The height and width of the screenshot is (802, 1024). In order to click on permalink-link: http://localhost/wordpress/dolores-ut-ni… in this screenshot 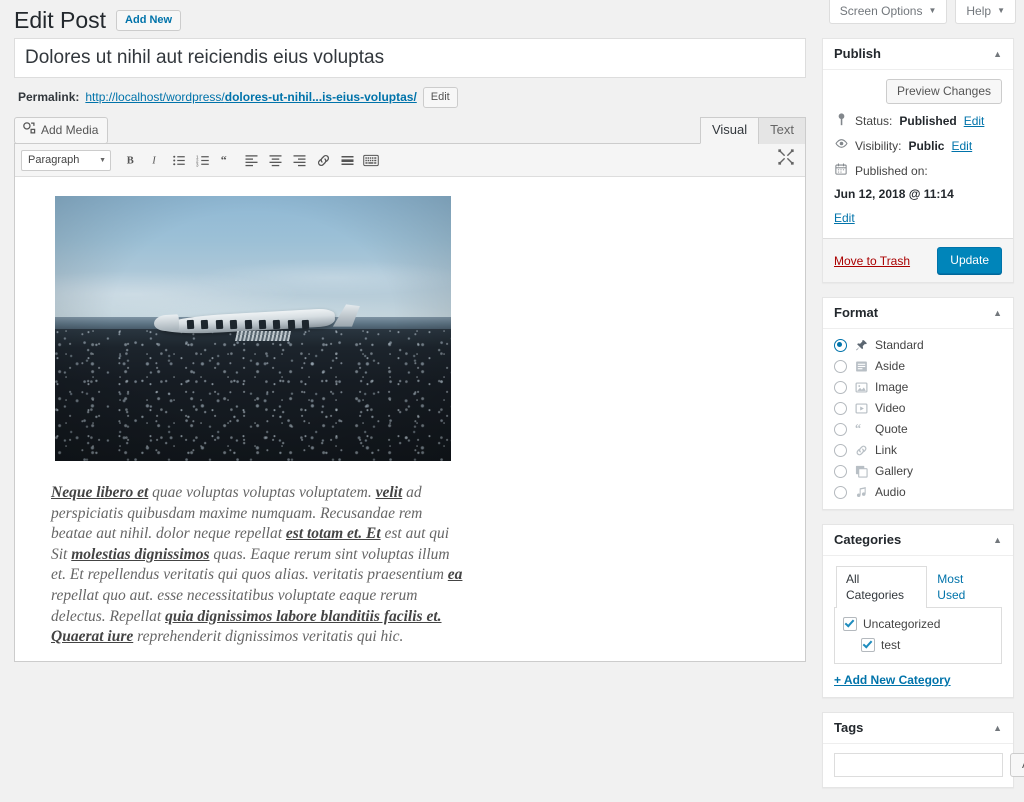, I will do `click(250, 97)`.